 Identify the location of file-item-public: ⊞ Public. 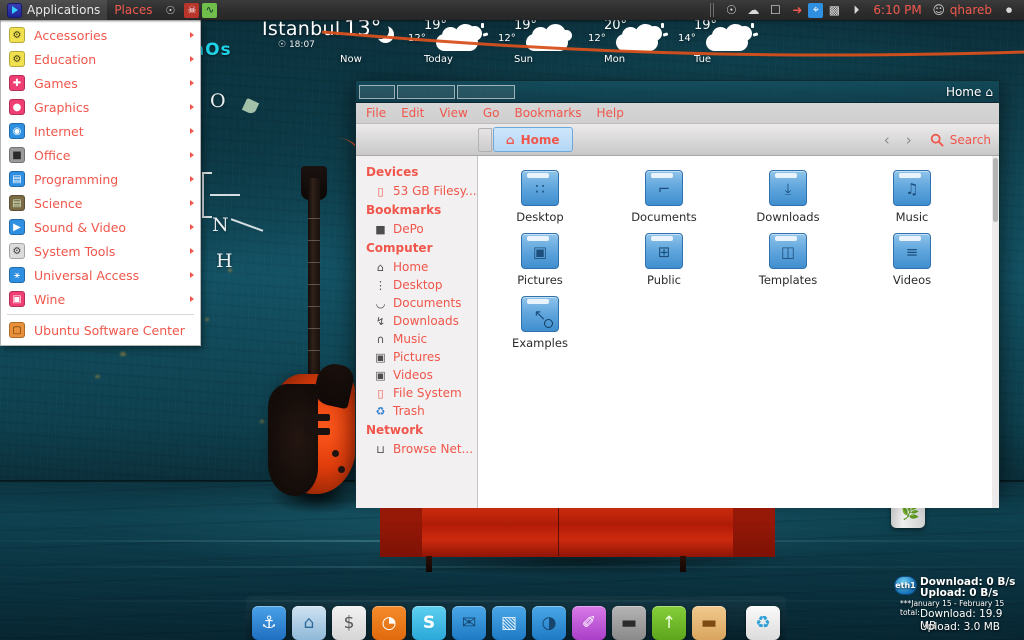
(664, 262).